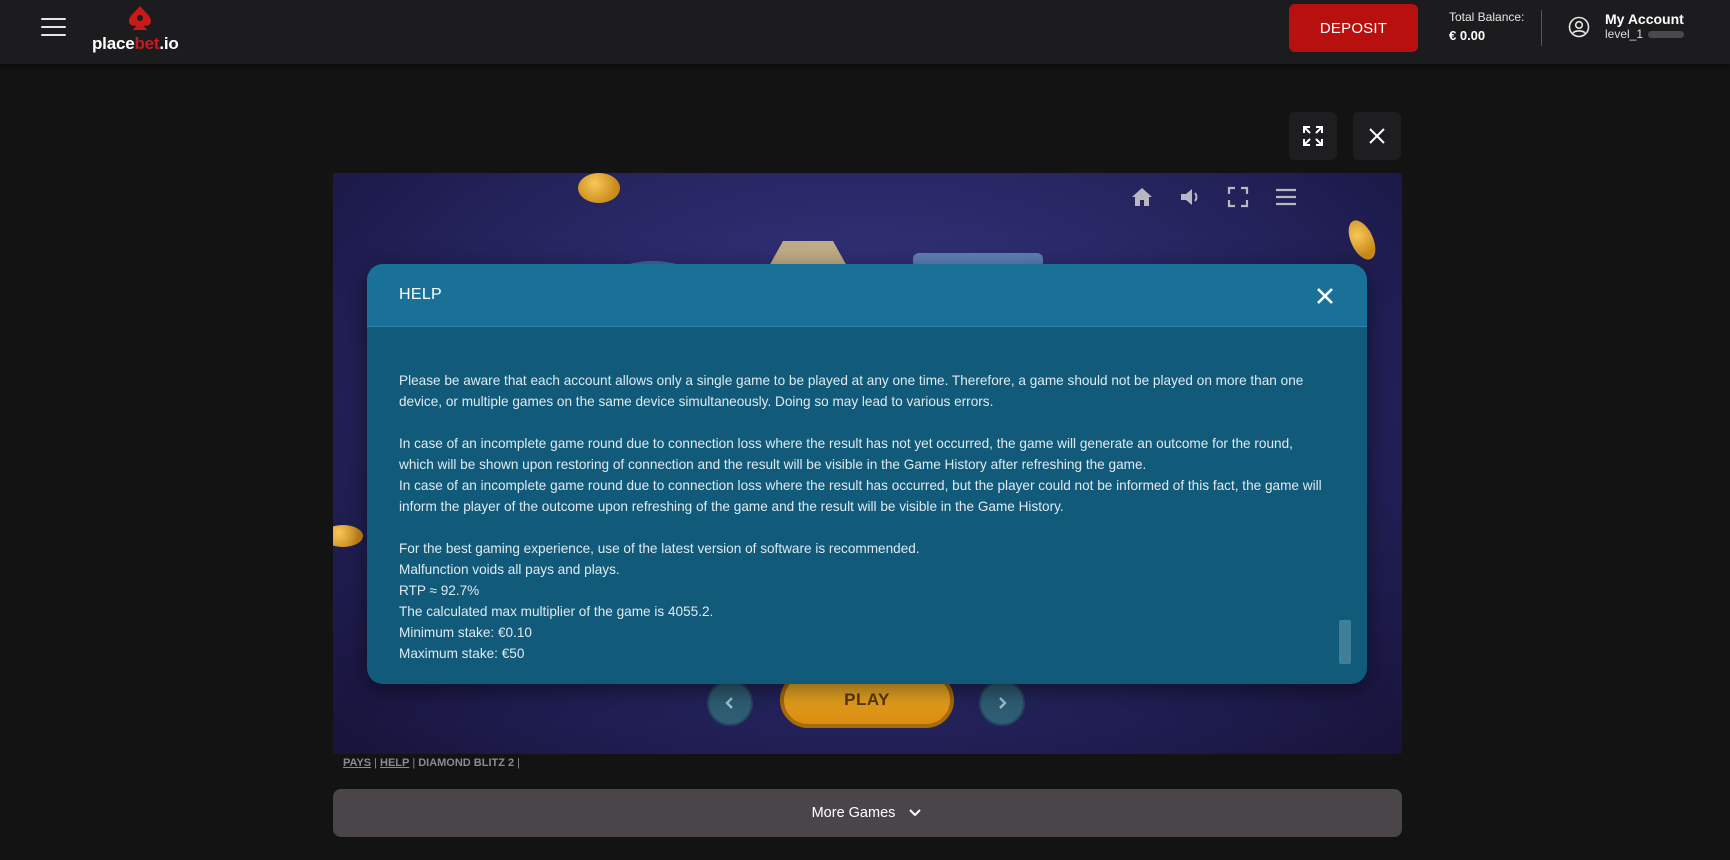 Image resolution: width=1730 pixels, height=860 pixels. What do you see at coordinates (420, 294) in the screenshot?
I see `help-dialog-title: HELP` at bounding box center [420, 294].